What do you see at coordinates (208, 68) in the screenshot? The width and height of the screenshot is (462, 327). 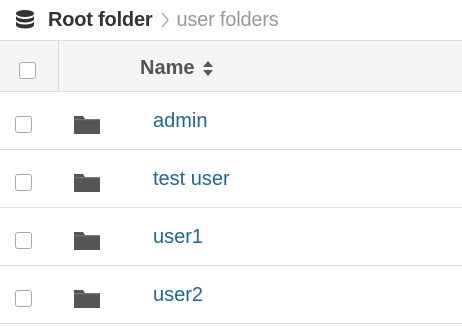 I see `sort-icon` at bounding box center [208, 68].